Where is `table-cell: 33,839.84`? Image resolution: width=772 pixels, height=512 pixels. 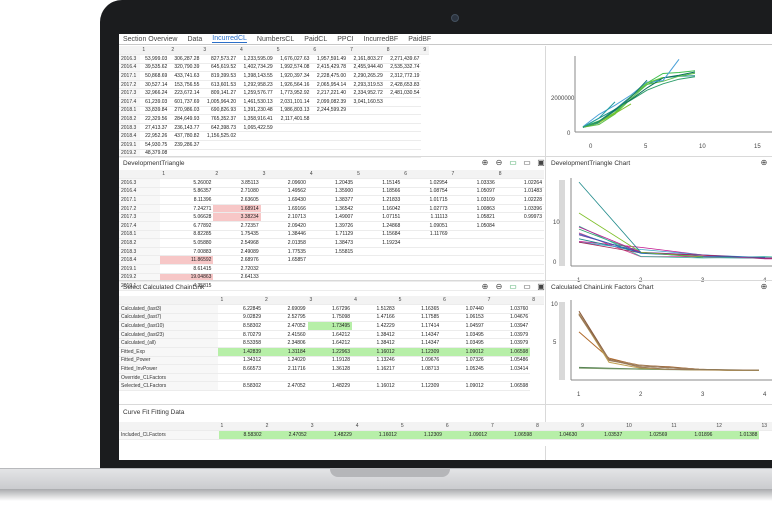 table-cell: 33,839.84 is located at coordinates (155, 111).